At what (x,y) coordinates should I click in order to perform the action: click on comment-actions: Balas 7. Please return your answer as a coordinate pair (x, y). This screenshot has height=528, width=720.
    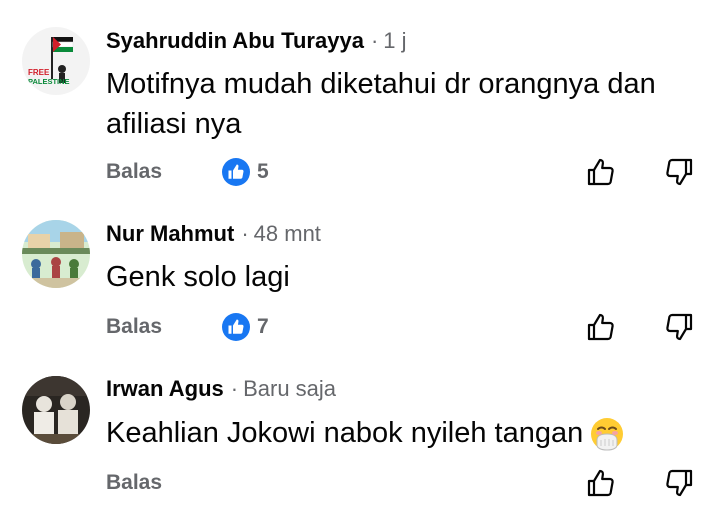
    Looking at the image, I should click on (360, 328).